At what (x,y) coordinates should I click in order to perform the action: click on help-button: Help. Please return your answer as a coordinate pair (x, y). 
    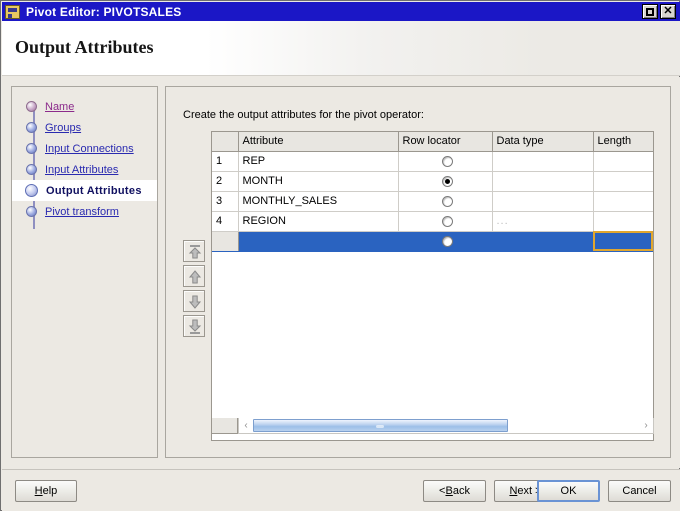
    Looking at the image, I should click on (46, 491).